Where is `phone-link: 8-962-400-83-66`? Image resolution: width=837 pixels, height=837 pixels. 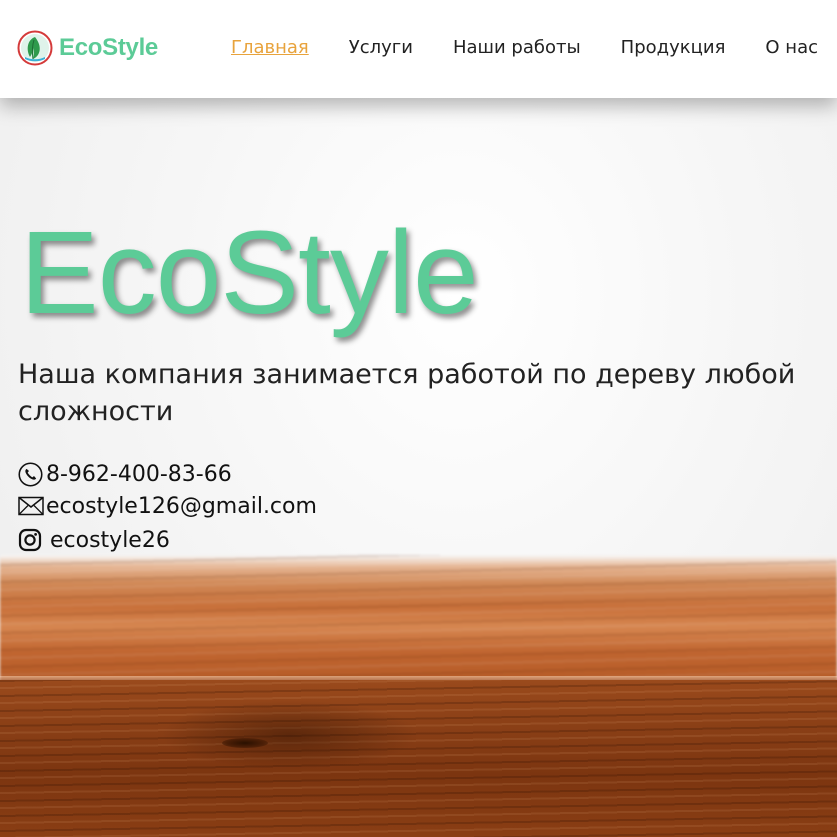
phone-link: 8-962-400-83-66 is located at coordinates (139, 474).